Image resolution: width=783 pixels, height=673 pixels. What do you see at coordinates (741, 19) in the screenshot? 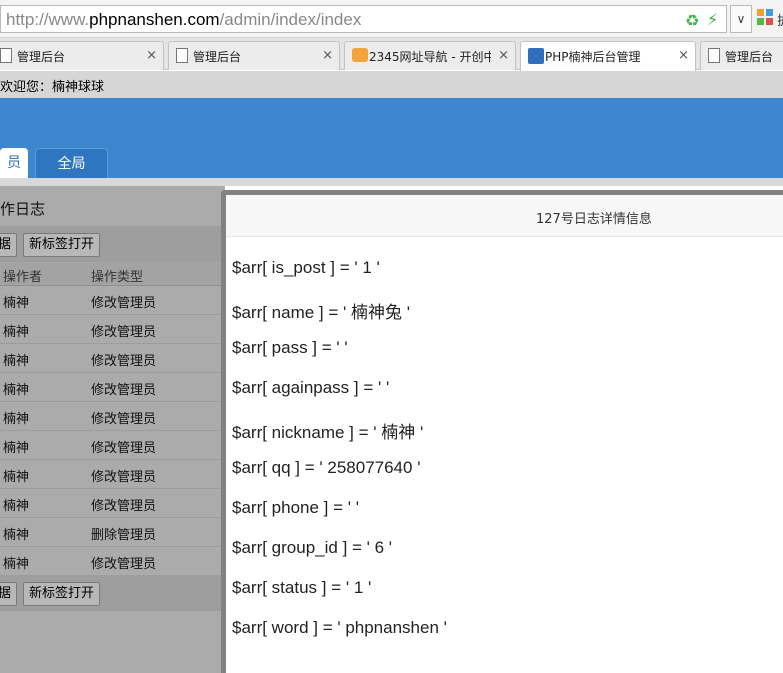
I see `url-dropdown-button: ∨` at bounding box center [741, 19].